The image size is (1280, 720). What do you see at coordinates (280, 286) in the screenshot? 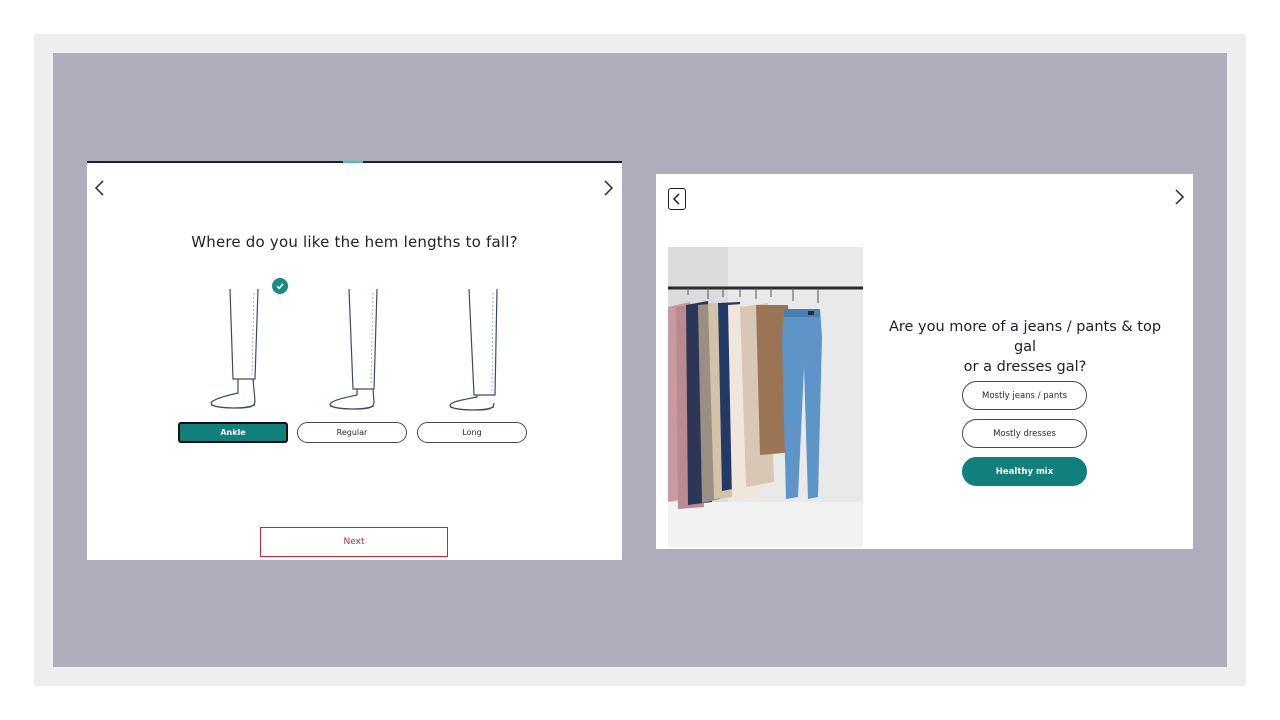
I see `check-circle-icon` at bounding box center [280, 286].